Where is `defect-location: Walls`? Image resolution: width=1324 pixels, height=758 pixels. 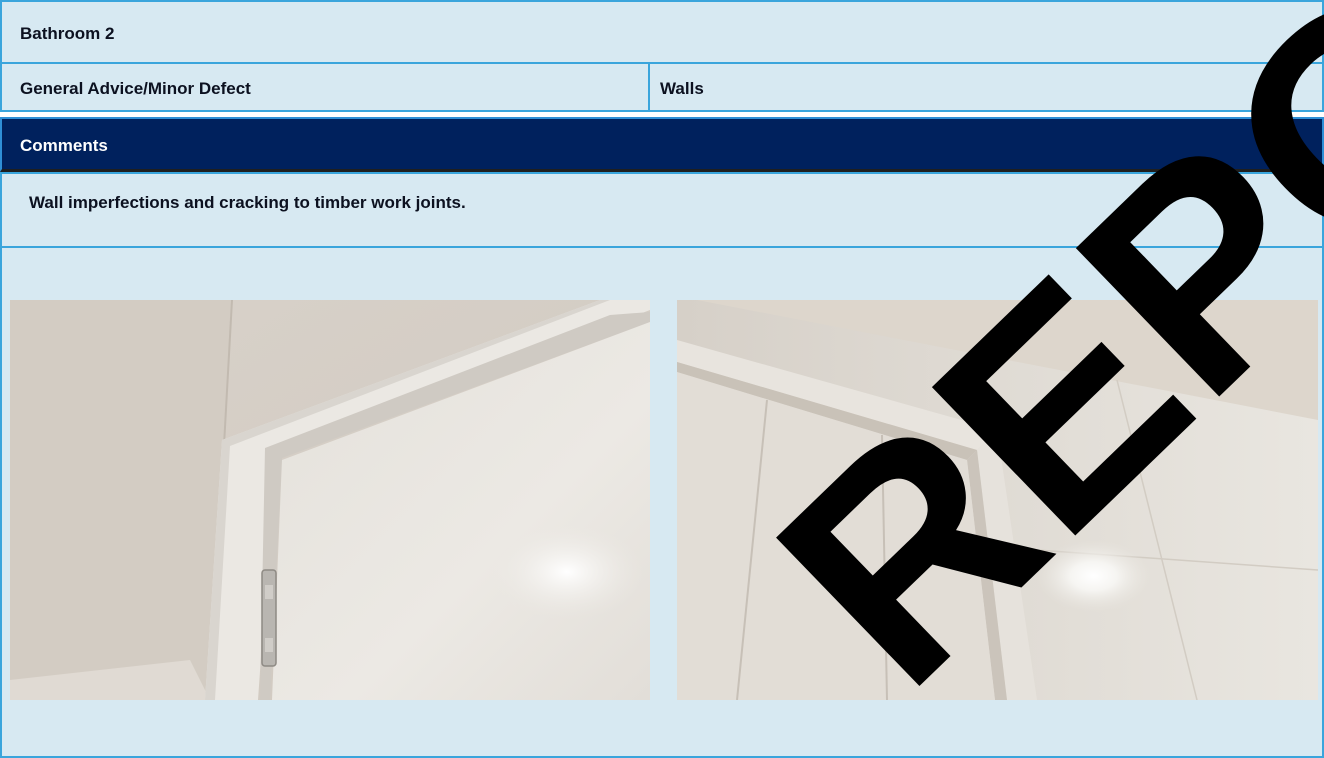 defect-location: Walls is located at coordinates (682, 88).